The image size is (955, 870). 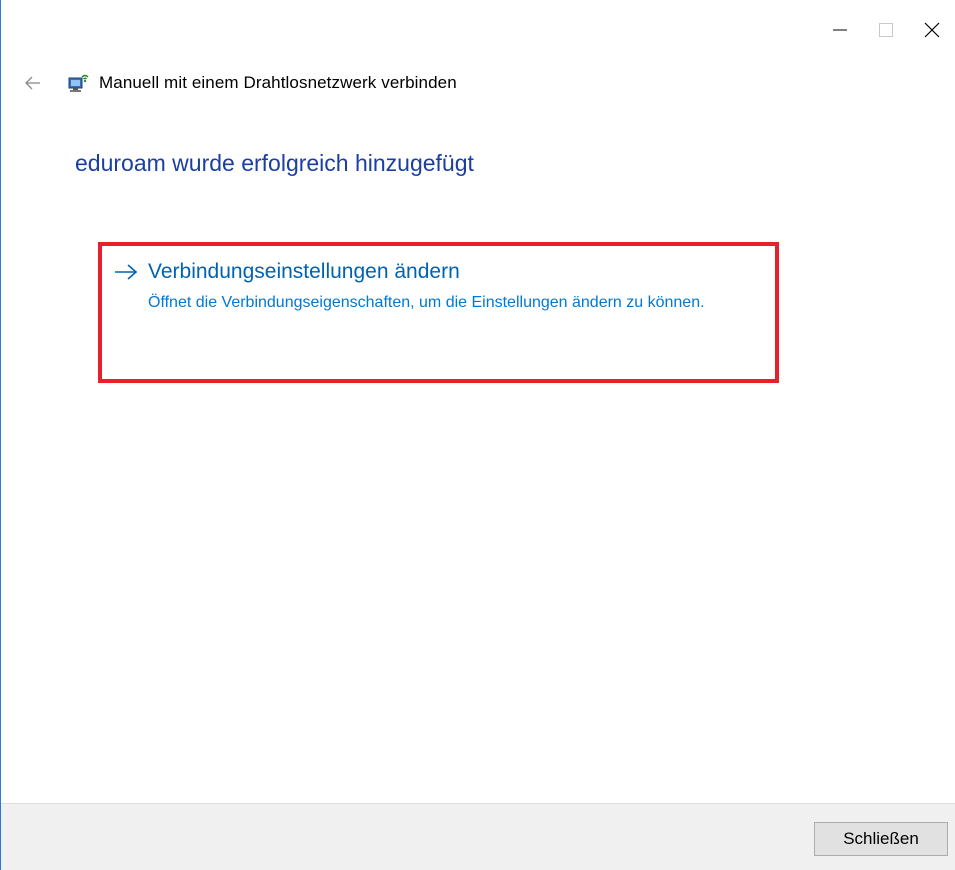 What do you see at coordinates (881, 839) in the screenshot?
I see `close-button: Schließen` at bounding box center [881, 839].